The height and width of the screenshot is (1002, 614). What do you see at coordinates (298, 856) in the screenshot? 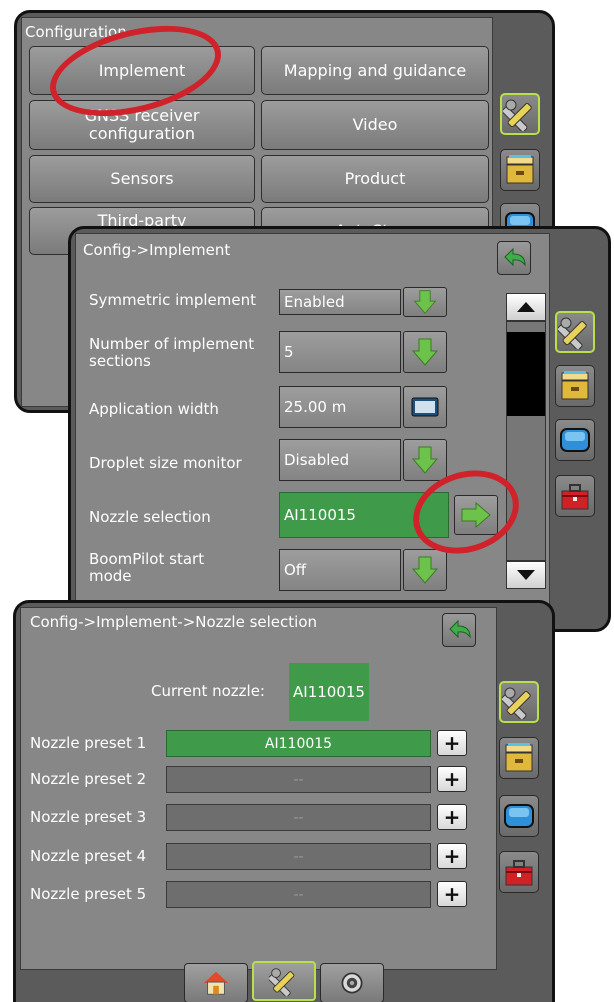
I see `nozzle-preset-4: --` at bounding box center [298, 856].